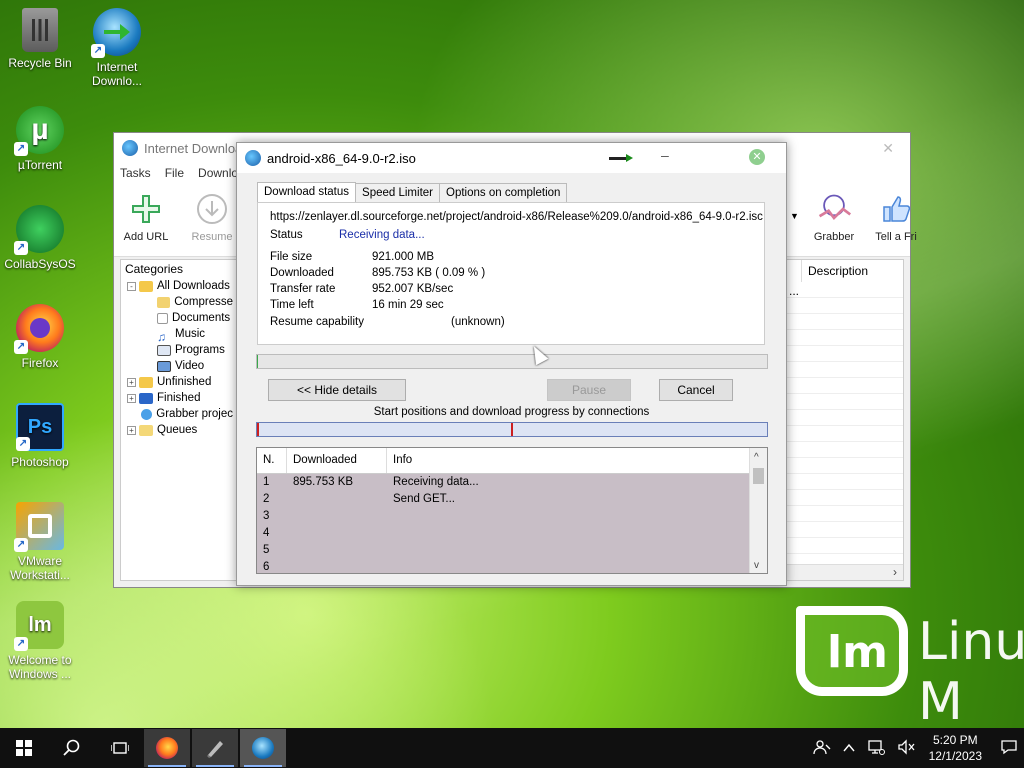 The image size is (1024, 768). I want to click on category-all-downloads: - All Downloads, so click(179, 286).